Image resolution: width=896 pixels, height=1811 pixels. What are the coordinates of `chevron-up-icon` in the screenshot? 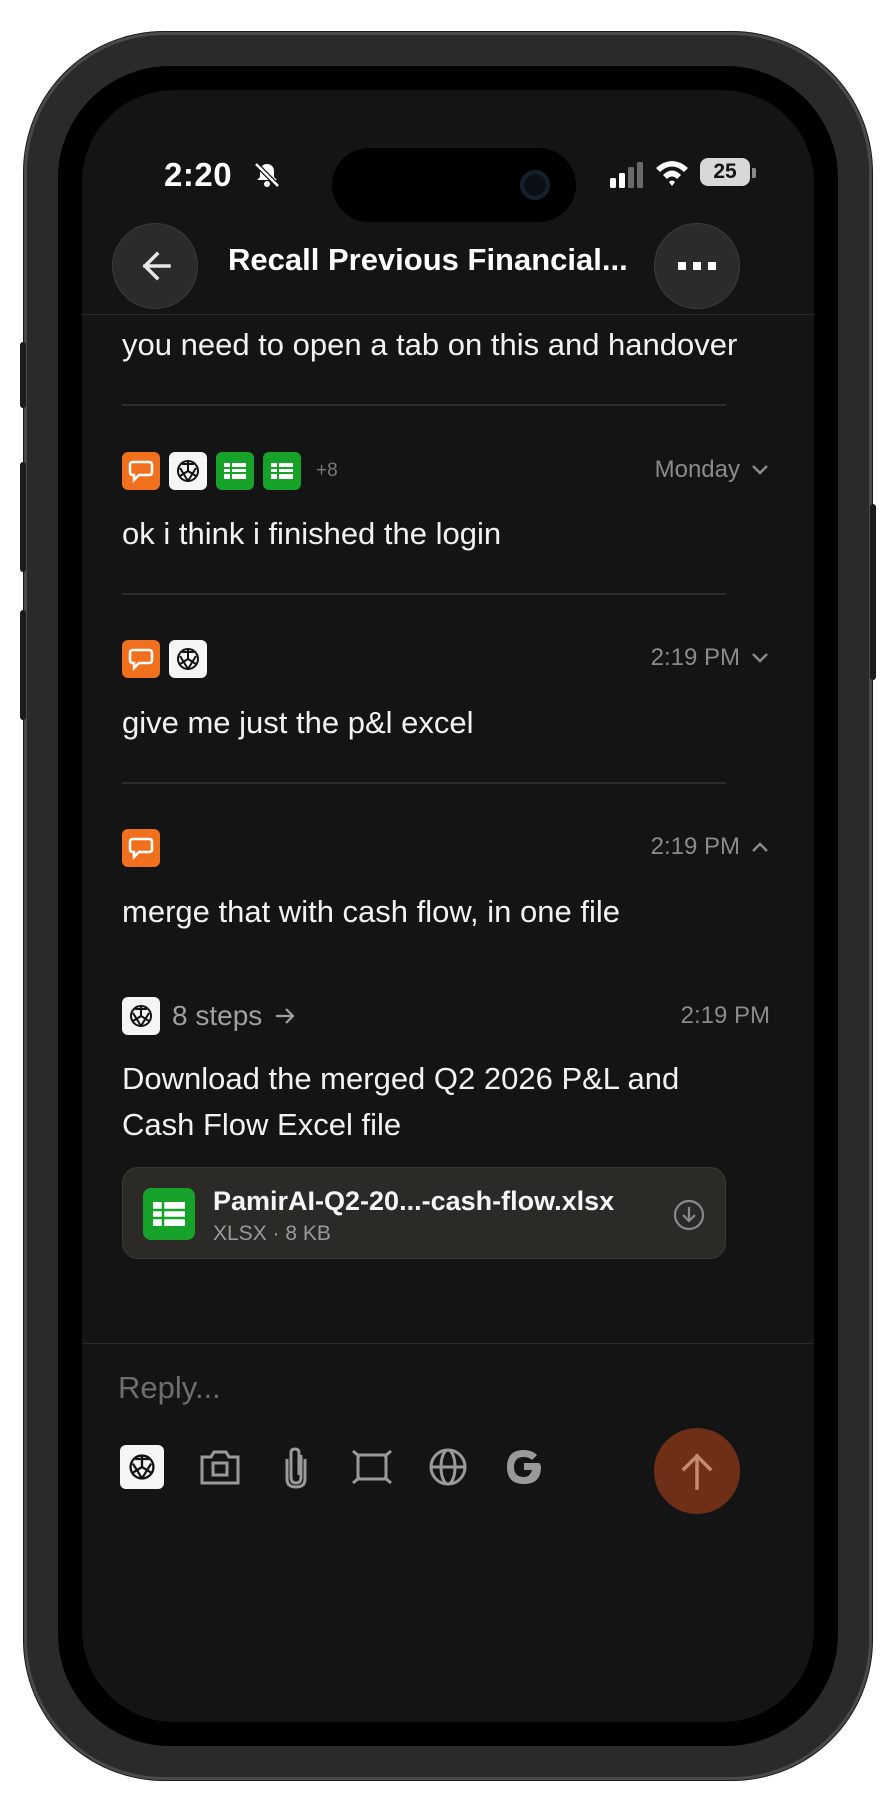 It's located at (760, 847).